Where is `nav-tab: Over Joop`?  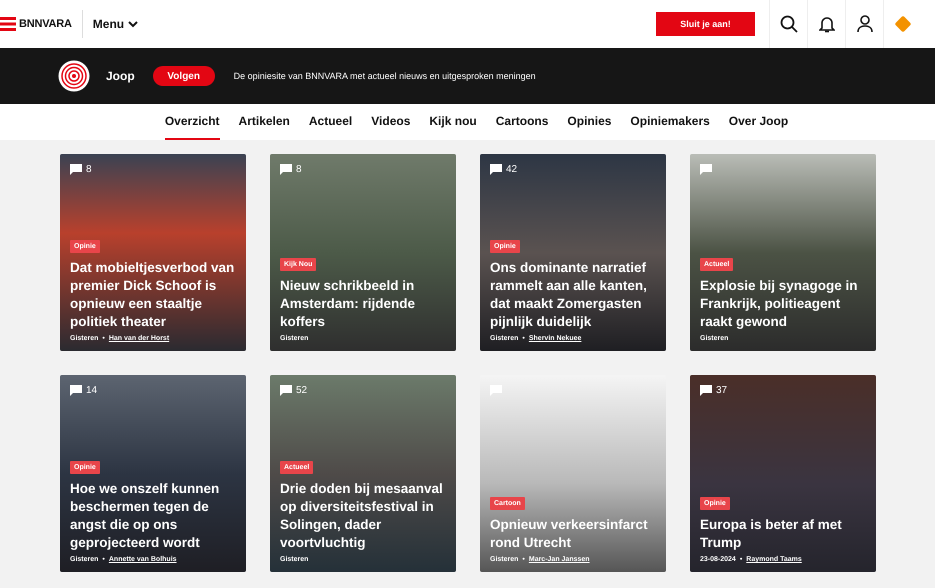
nav-tab: Over Joop is located at coordinates (758, 122).